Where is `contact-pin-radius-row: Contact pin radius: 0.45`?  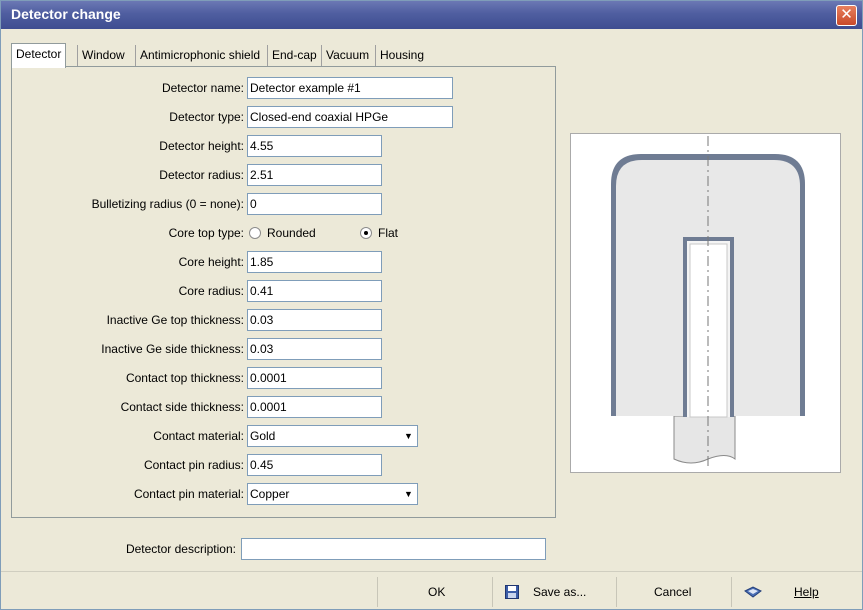 contact-pin-radius-row: Contact pin radius: 0.45 is located at coordinates (284, 465).